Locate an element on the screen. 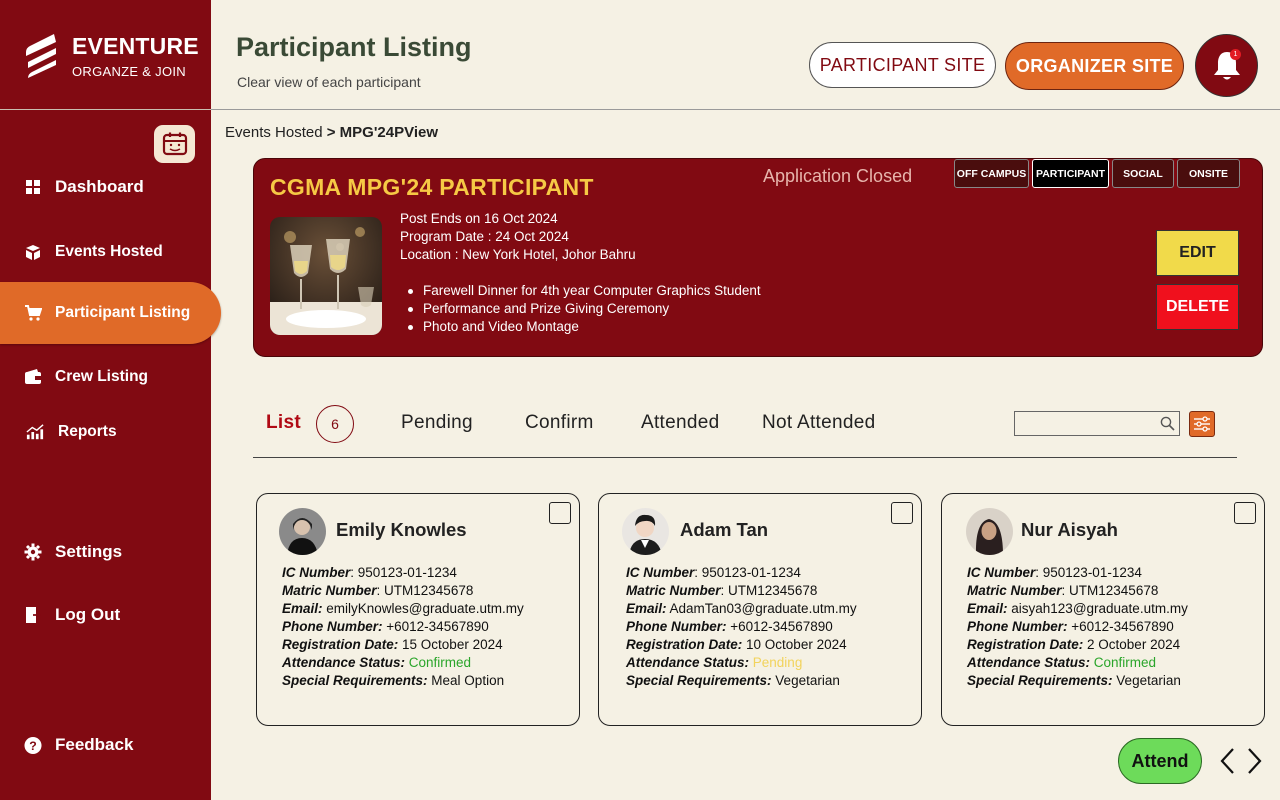  participant-name: Nur Aisyah is located at coordinates (1069, 529).